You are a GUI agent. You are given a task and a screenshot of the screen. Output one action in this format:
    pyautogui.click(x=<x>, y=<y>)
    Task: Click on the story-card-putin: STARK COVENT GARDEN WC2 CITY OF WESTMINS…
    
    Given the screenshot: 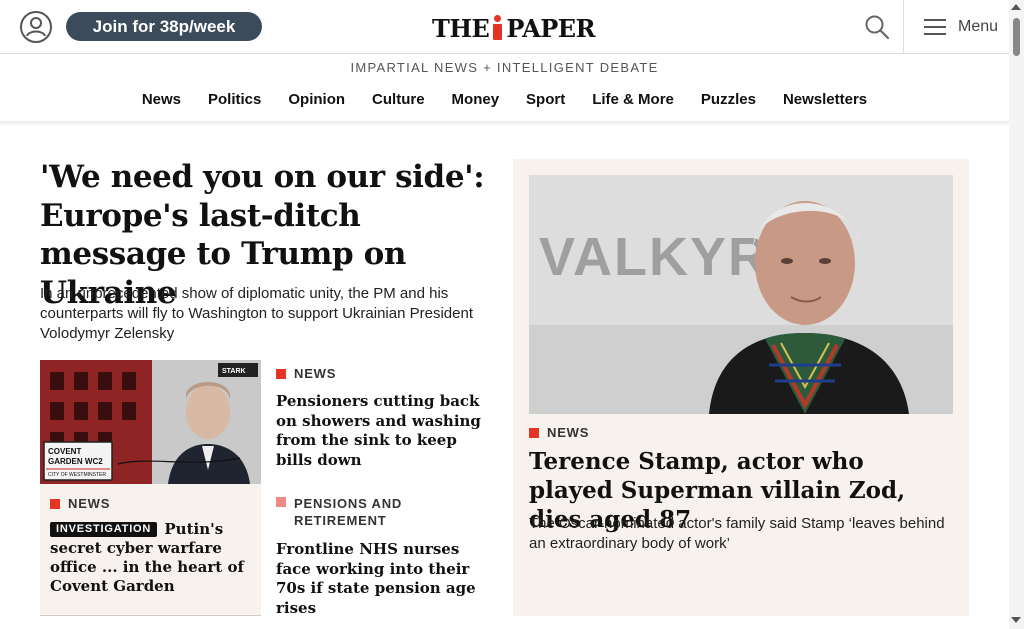 What is the action you would take?
    pyautogui.click(x=150, y=488)
    